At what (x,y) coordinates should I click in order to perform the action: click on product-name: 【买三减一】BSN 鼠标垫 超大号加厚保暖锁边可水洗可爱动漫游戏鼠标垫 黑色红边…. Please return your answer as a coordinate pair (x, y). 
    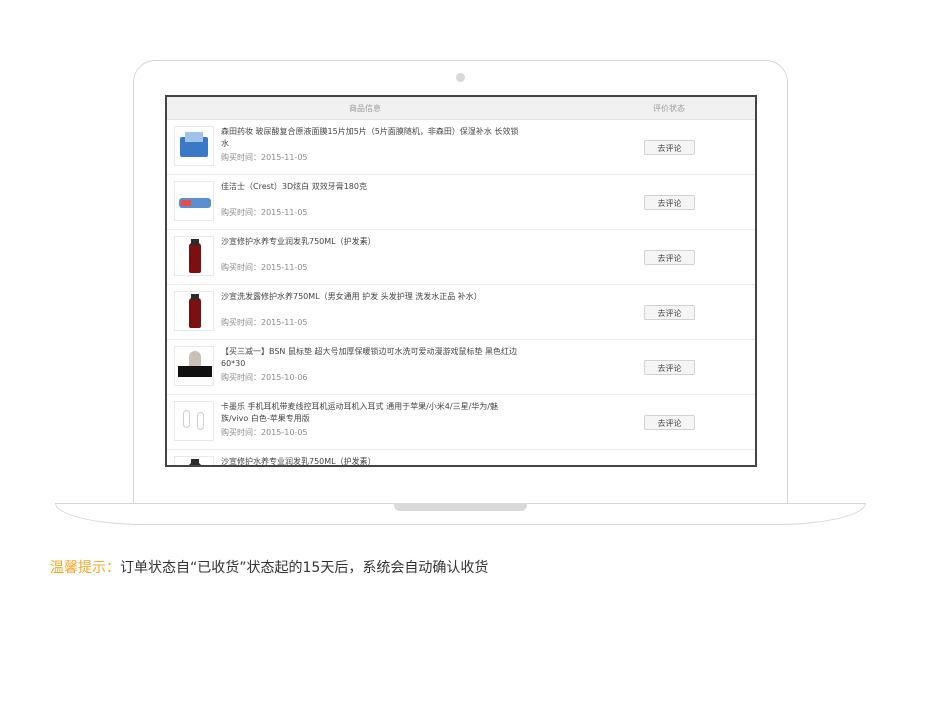
    Looking at the image, I should click on (371, 358).